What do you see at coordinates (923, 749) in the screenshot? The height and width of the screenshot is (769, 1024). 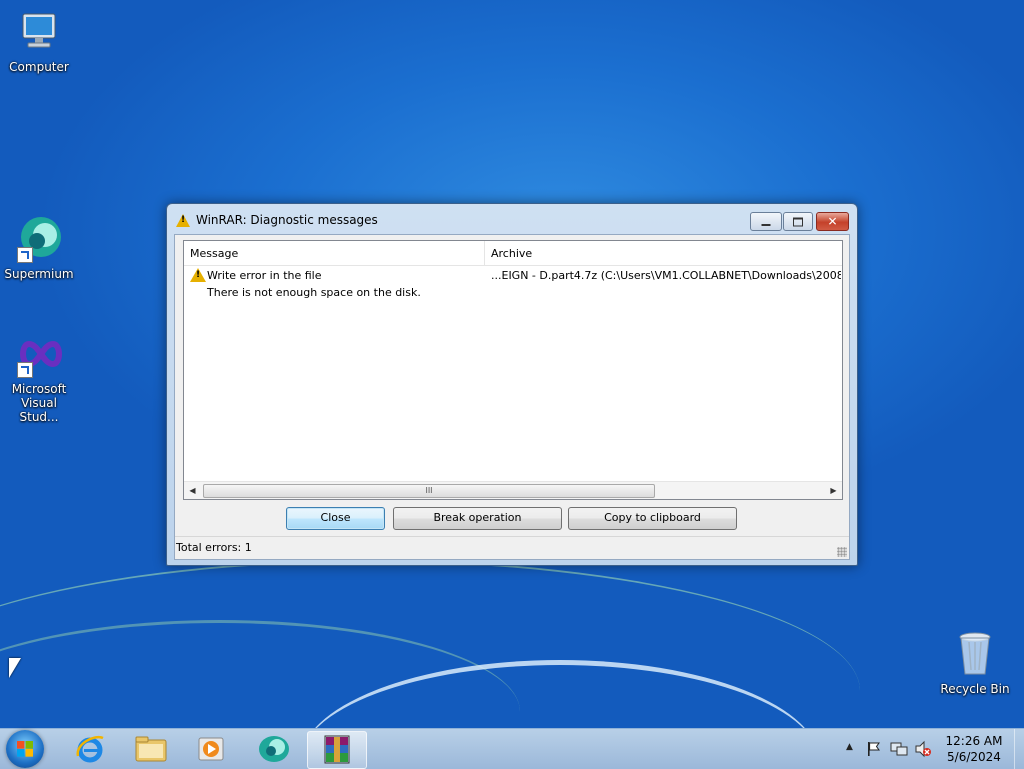 I see `volume-muted-icon` at bounding box center [923, 749].